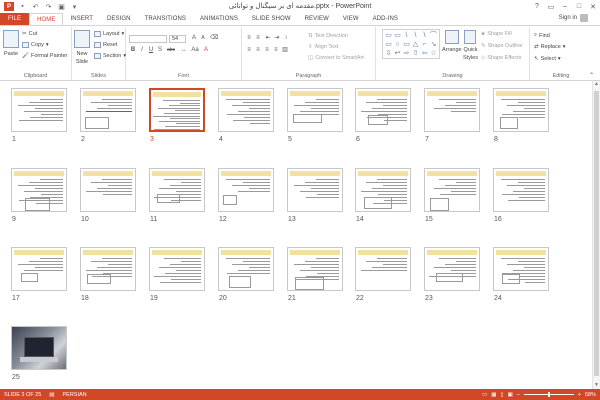  Describe the element at coordinates (323, 47) in the screenshot. I see `align-text-button: ⇳ Align Text` at that location.